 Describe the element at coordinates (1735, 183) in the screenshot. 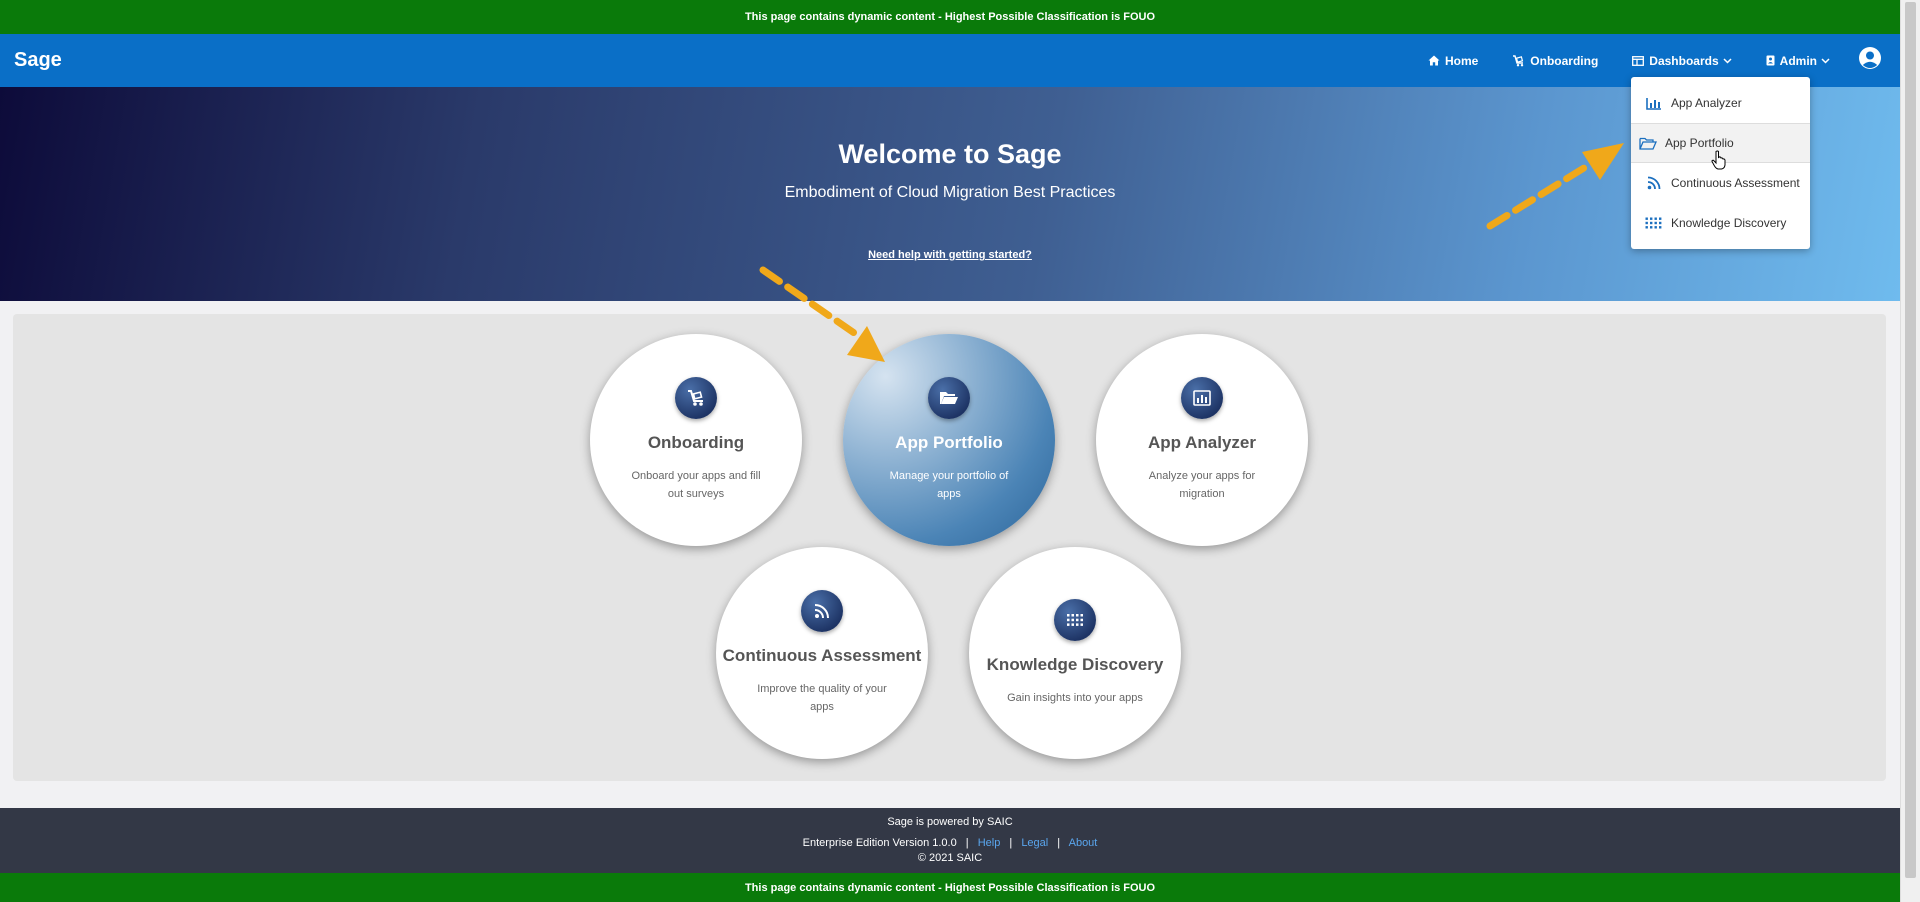

I see `dropdown-item-label: Continuous Assessment` at that location.